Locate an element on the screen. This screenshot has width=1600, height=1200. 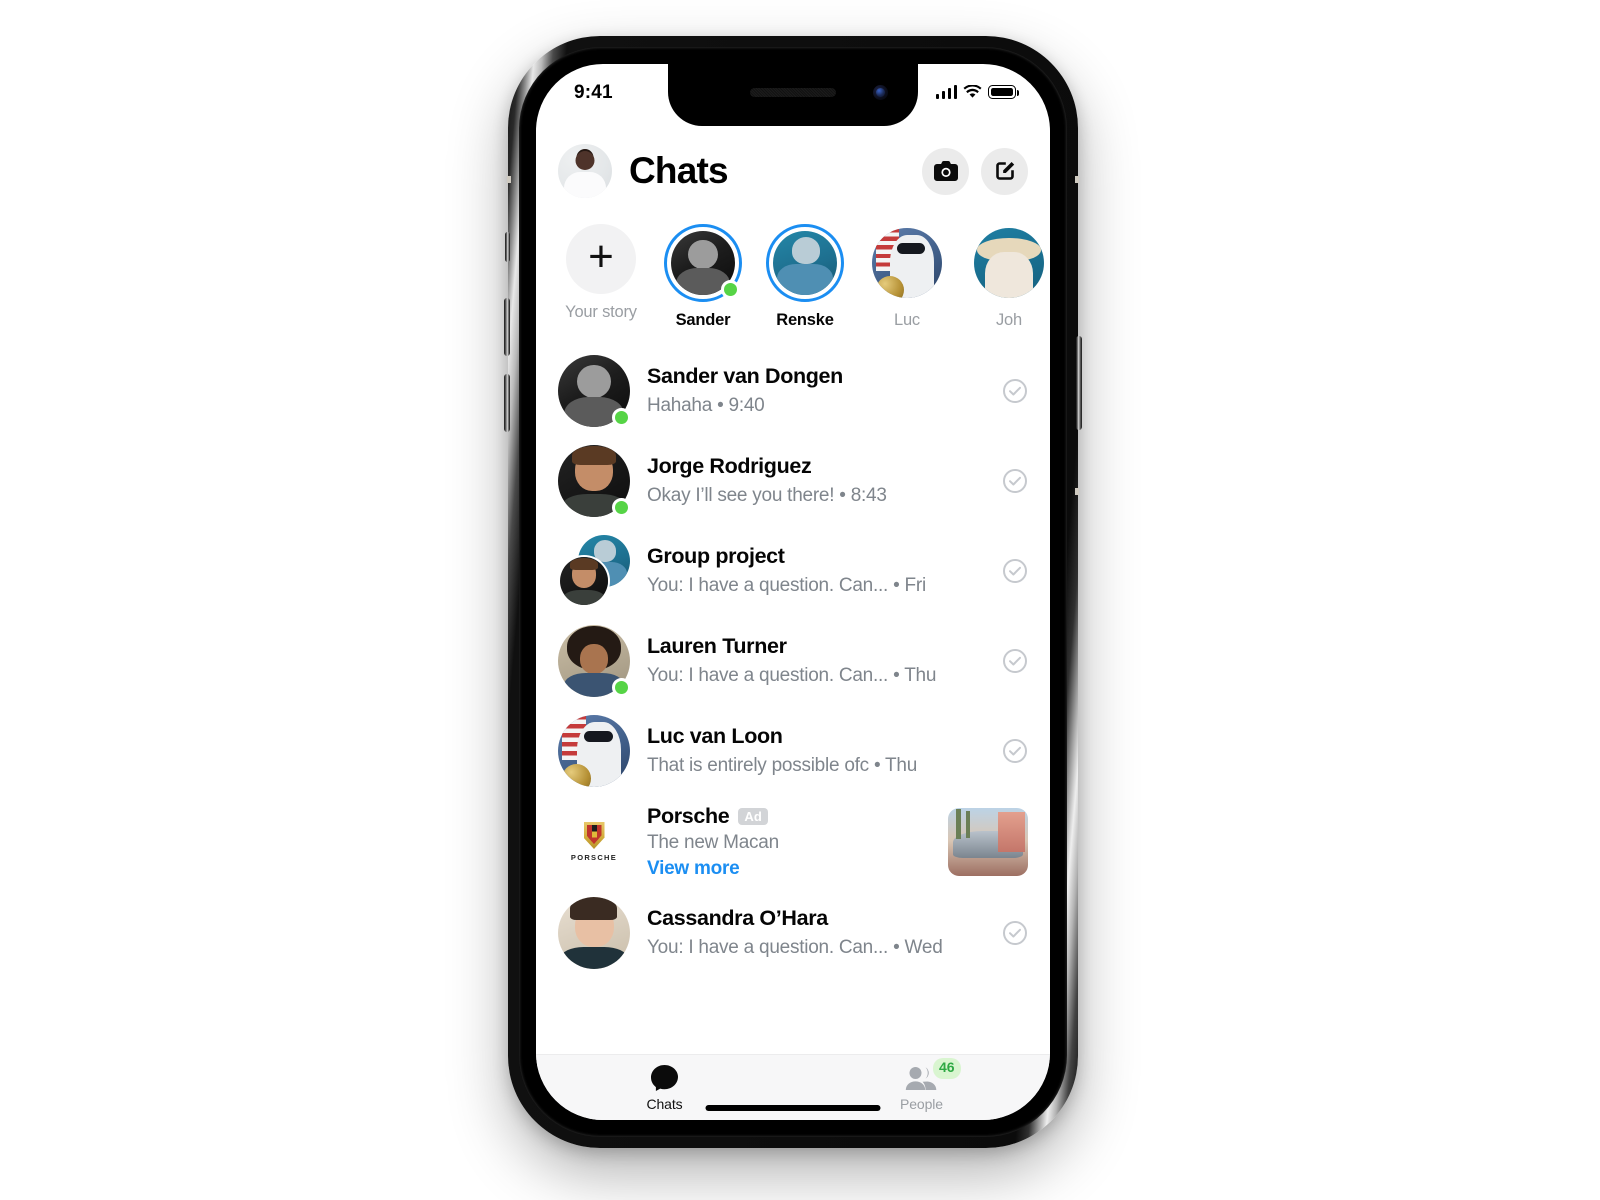
story-item-luc: Luc is located at coordinates (907, 273).